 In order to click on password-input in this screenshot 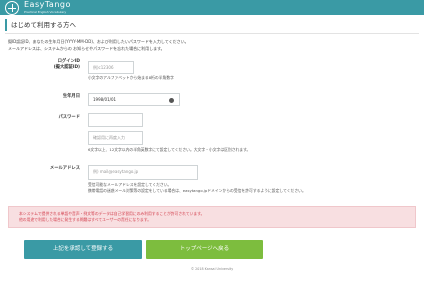, I will do `click(115, 120)`.